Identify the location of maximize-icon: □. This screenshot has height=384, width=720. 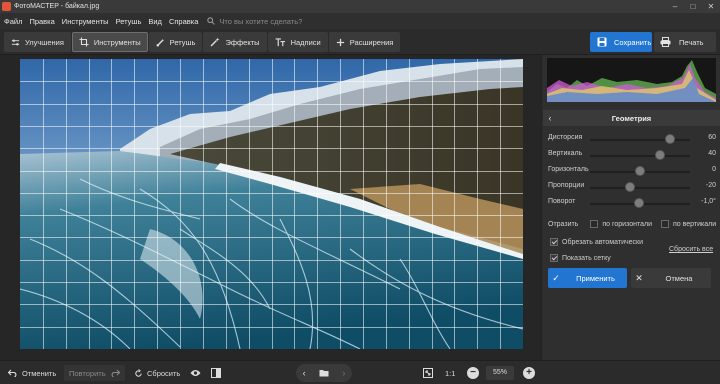
(693, 6).